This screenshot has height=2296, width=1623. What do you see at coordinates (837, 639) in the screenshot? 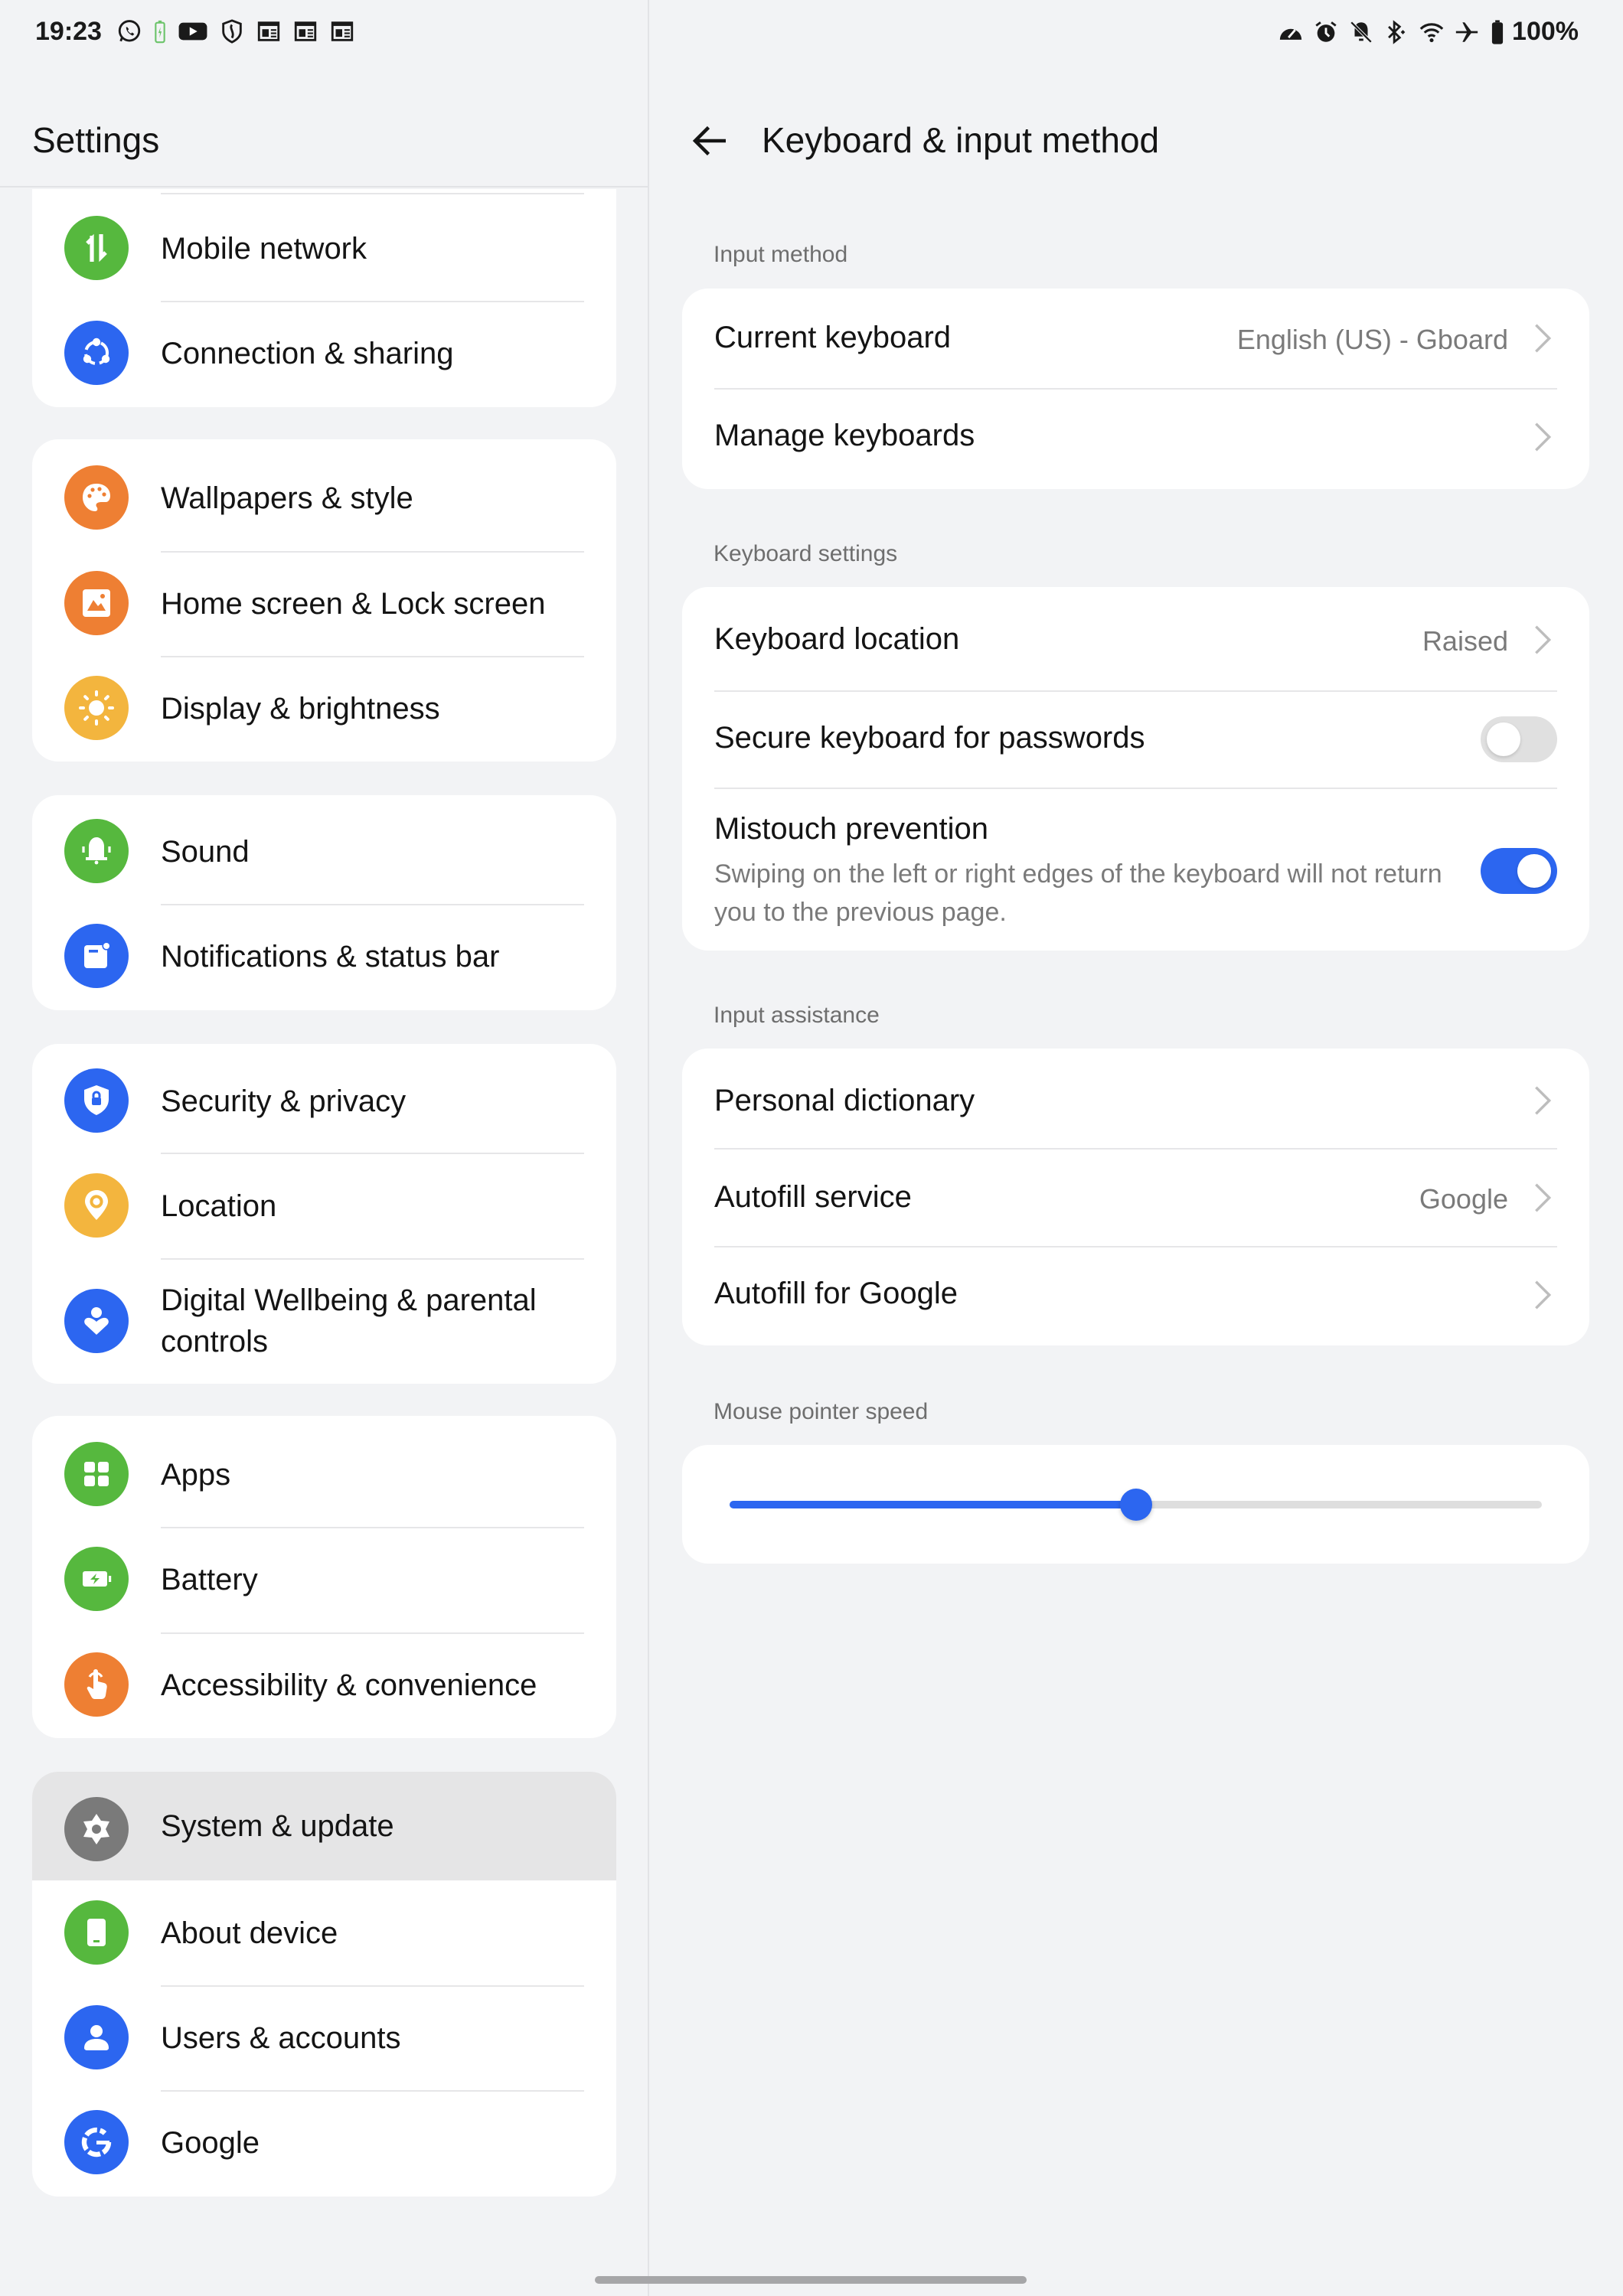
I see `keyboard-location-label: Keyboard location` at bounding box center [837, 639].